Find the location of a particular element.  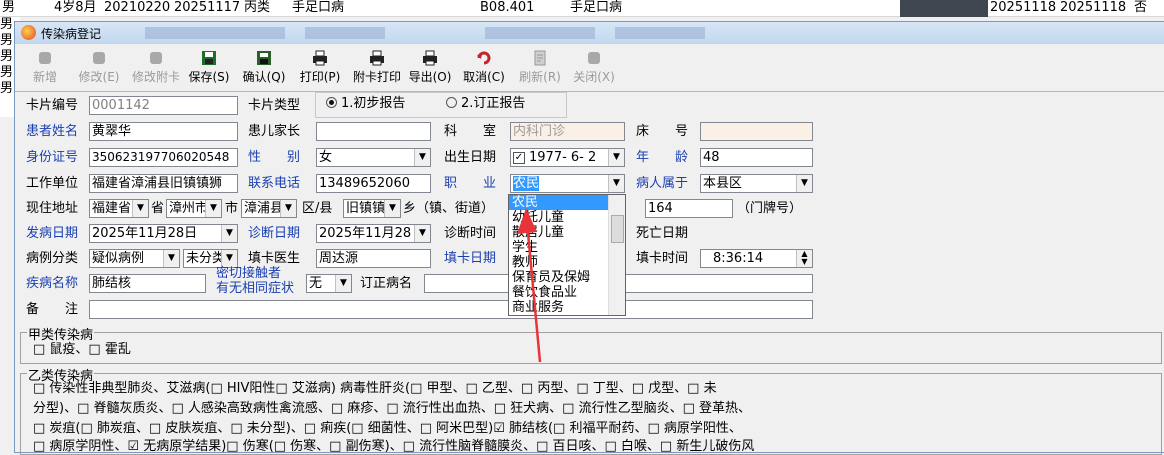

bed-field is located at coordinates (756, 131).